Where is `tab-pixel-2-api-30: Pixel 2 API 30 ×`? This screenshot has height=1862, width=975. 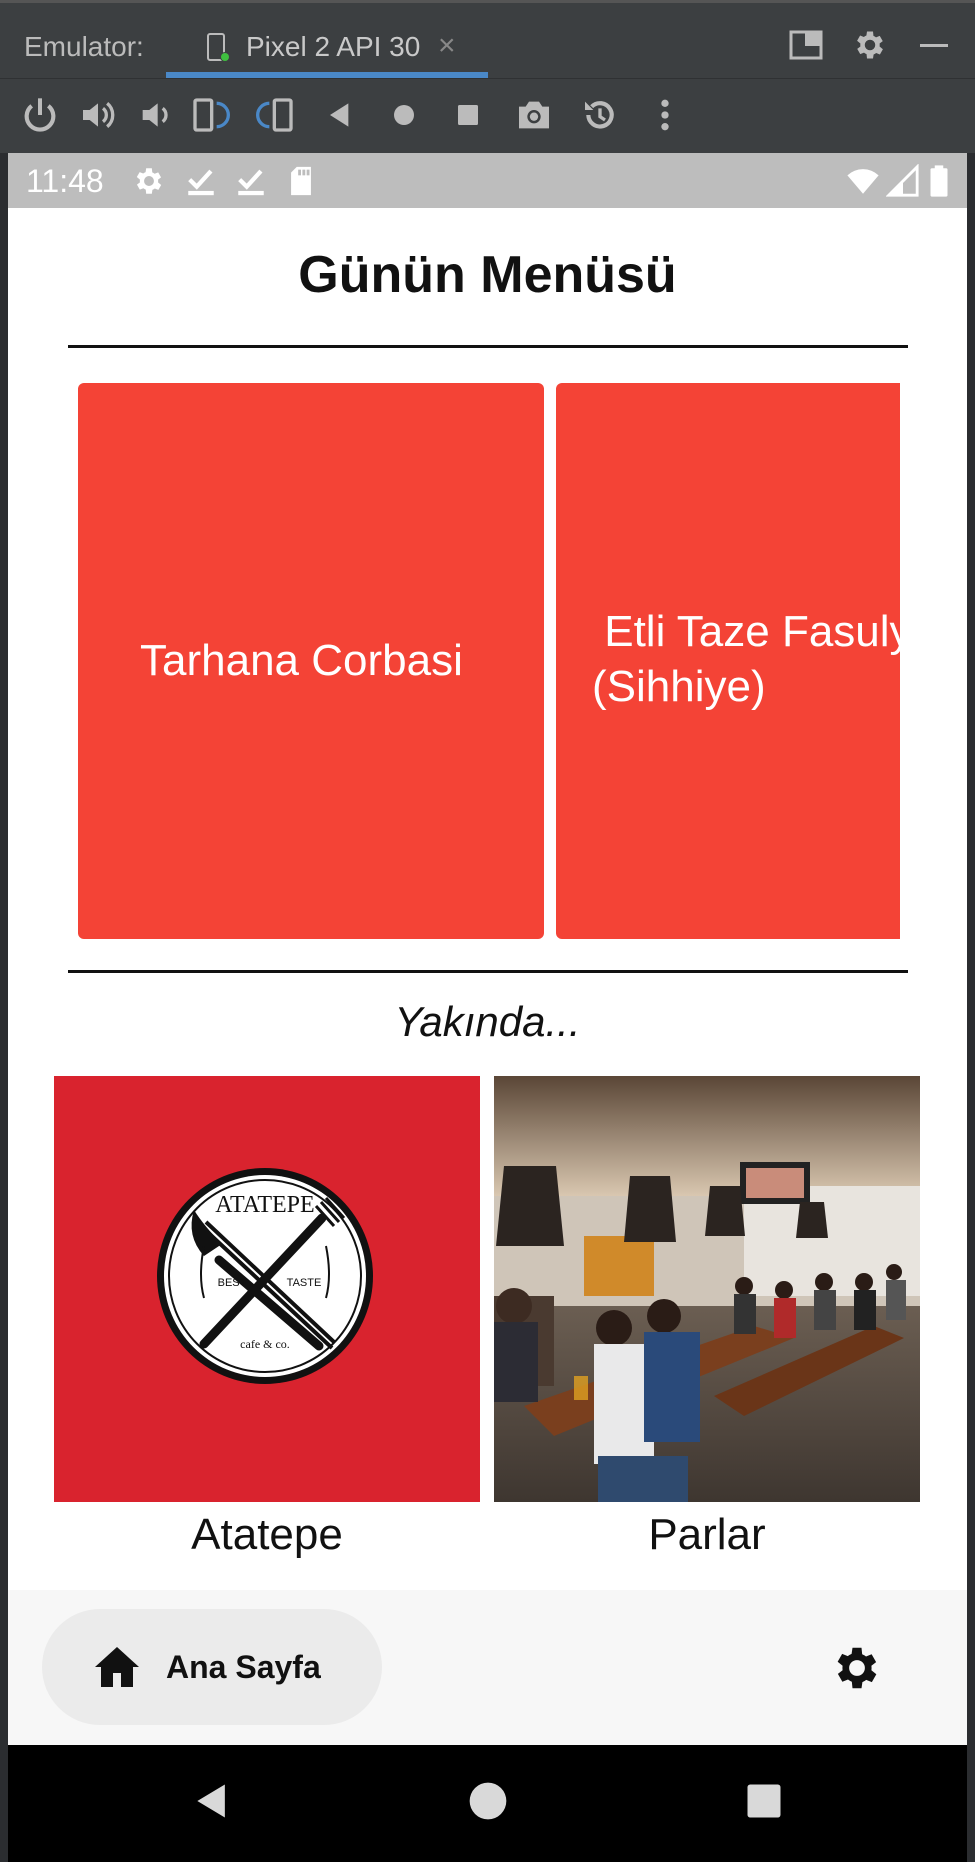
tab-pixel-2-api-30: Pixel 2 API 30 × is located at coordinates (327, 40).